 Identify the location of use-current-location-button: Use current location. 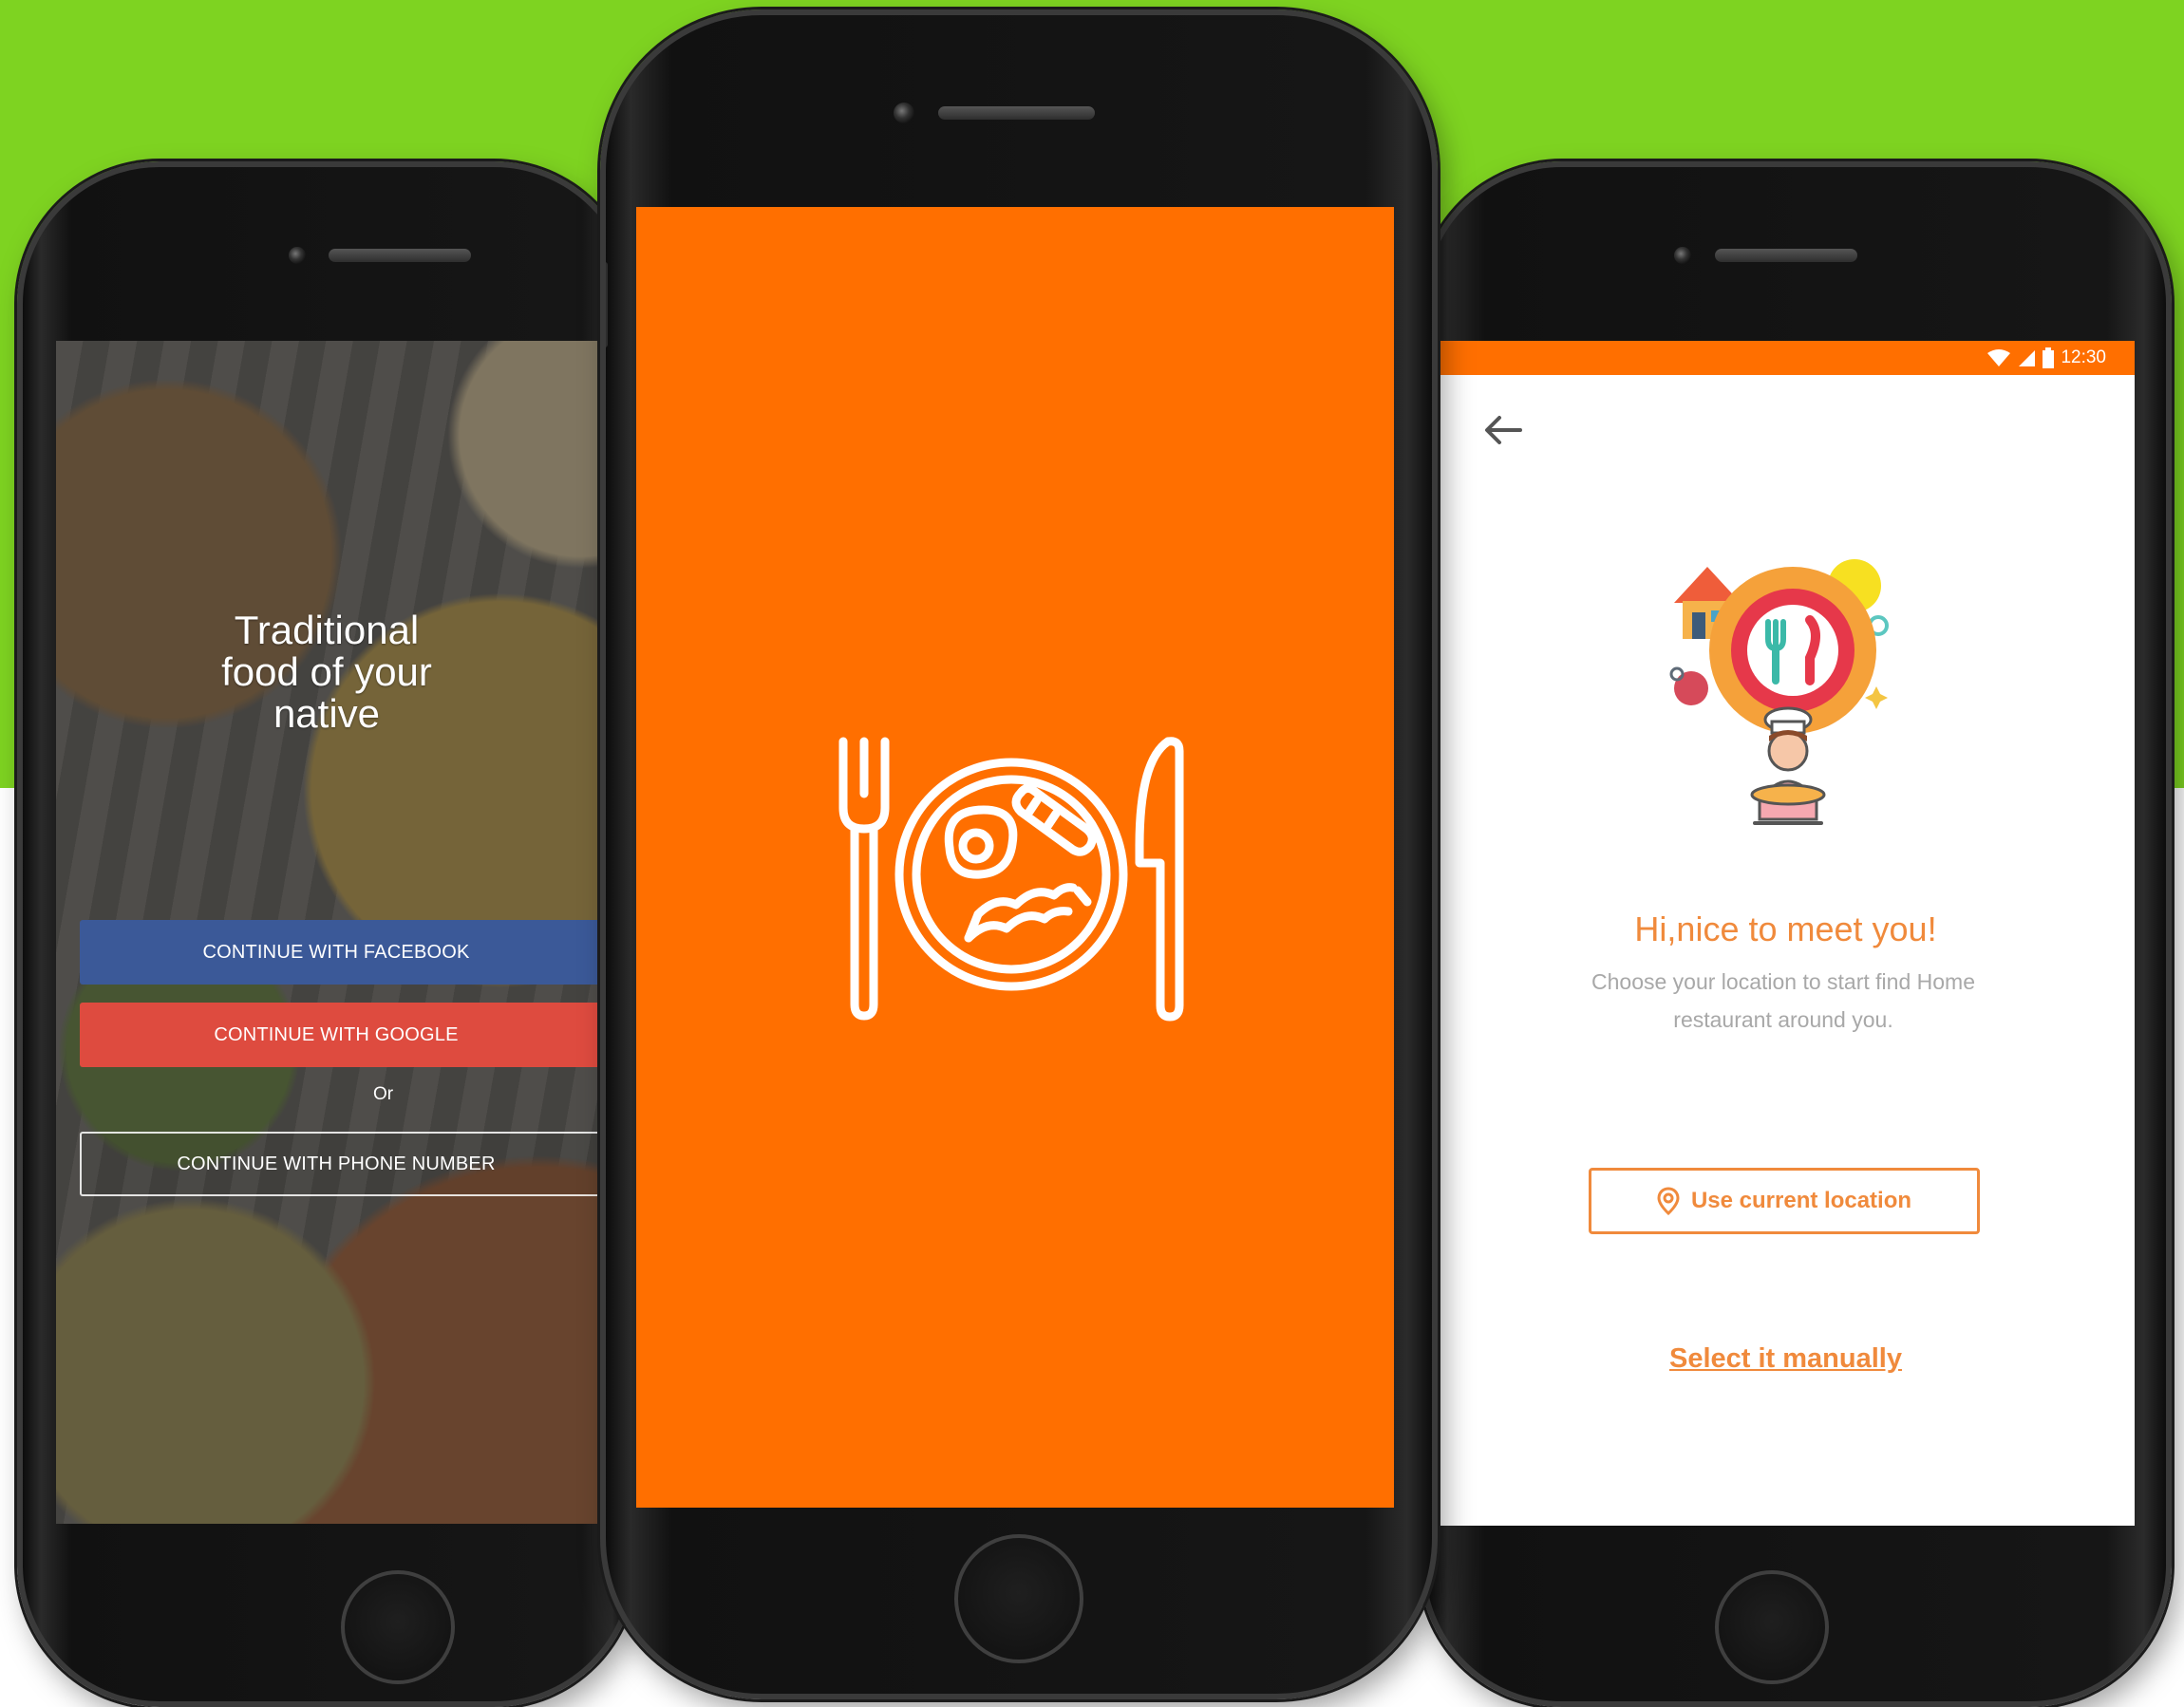
(1784, 1201).